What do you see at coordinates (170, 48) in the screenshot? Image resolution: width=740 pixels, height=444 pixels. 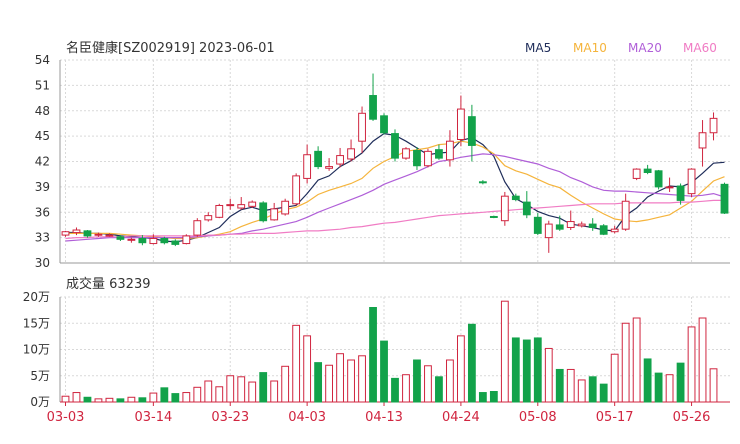 I see `chart-title: 名臣健康[SZ002919] 2023-06-01` at bounding box center [170, 48].